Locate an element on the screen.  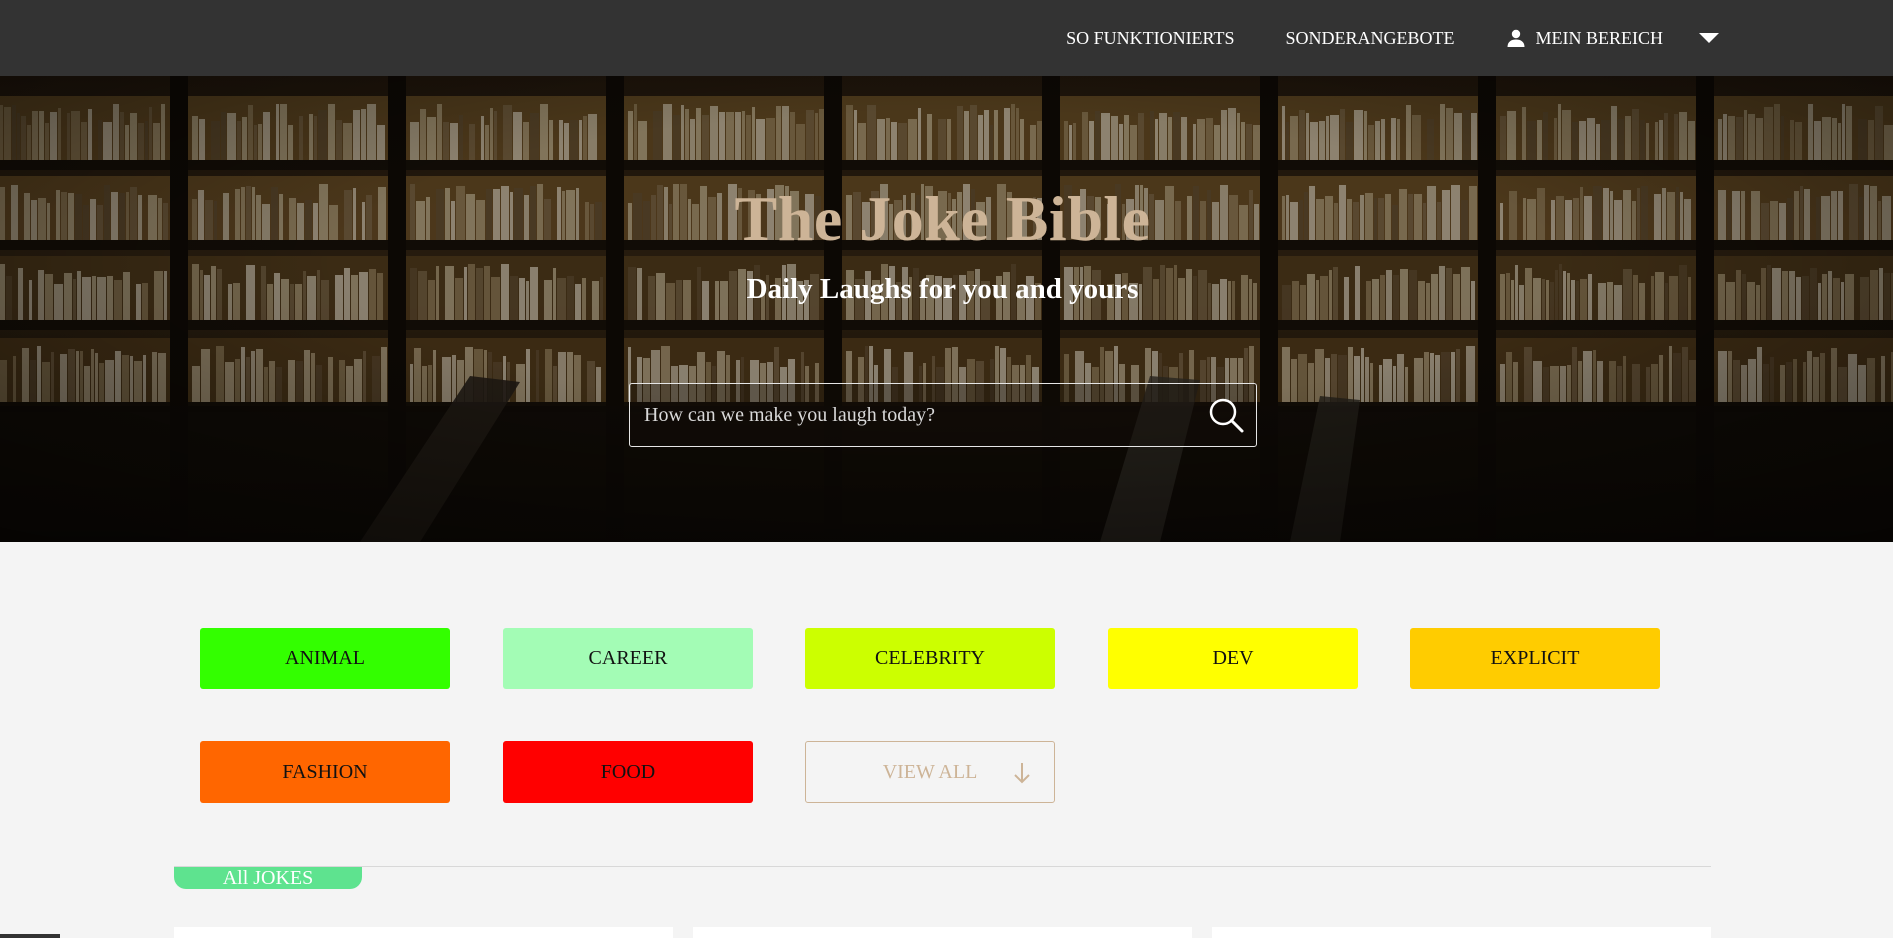
site-title: The Joke Bible is located at coordinates (942, 218).